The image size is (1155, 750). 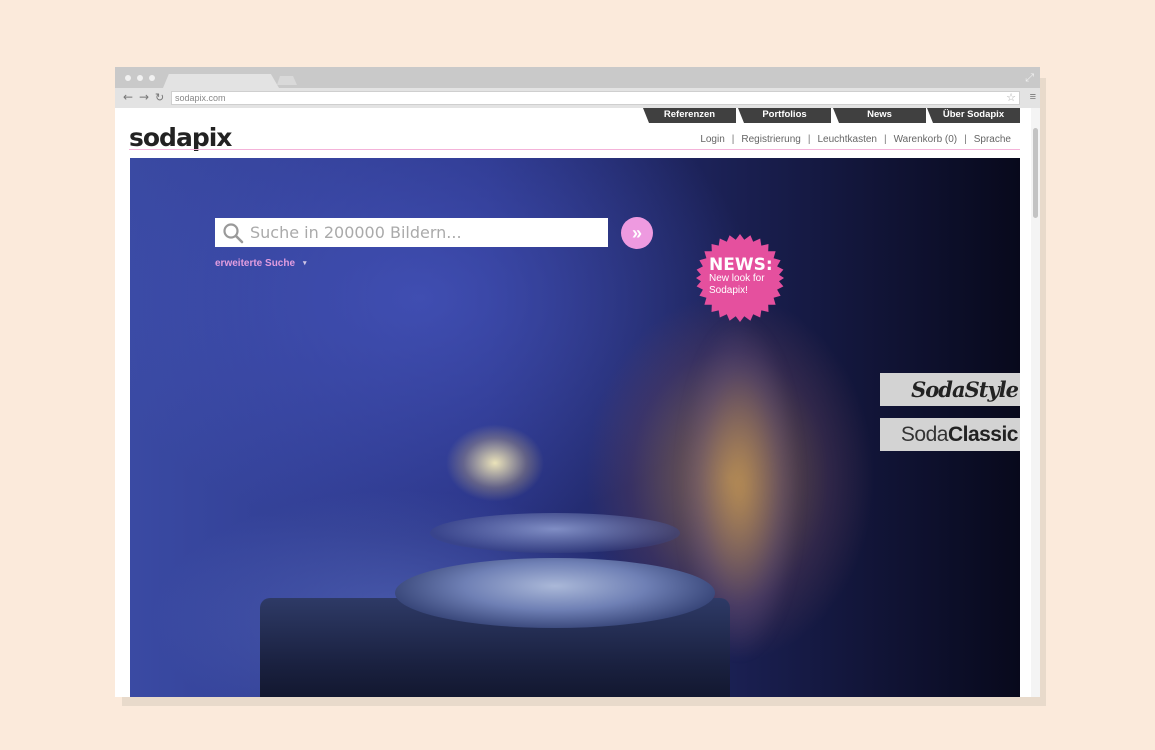 What do you see at coordinates (992, 139) in the screenshot?
I see `language-link: Sprache` at bounding box center [992, 139].